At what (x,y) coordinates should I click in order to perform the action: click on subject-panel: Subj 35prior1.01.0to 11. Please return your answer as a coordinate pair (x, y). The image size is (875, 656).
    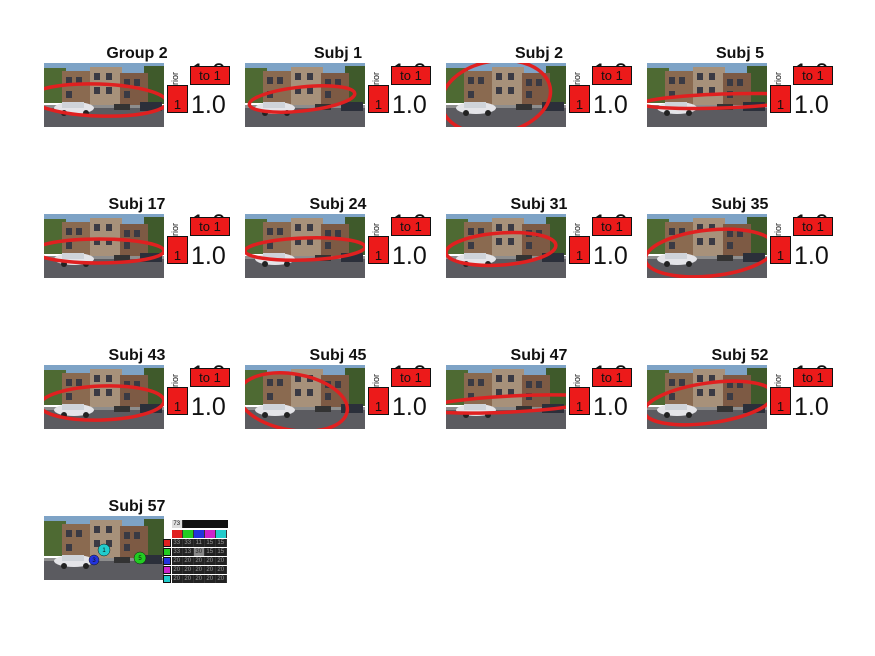
    Looking at the image, I should click on (742, 242).